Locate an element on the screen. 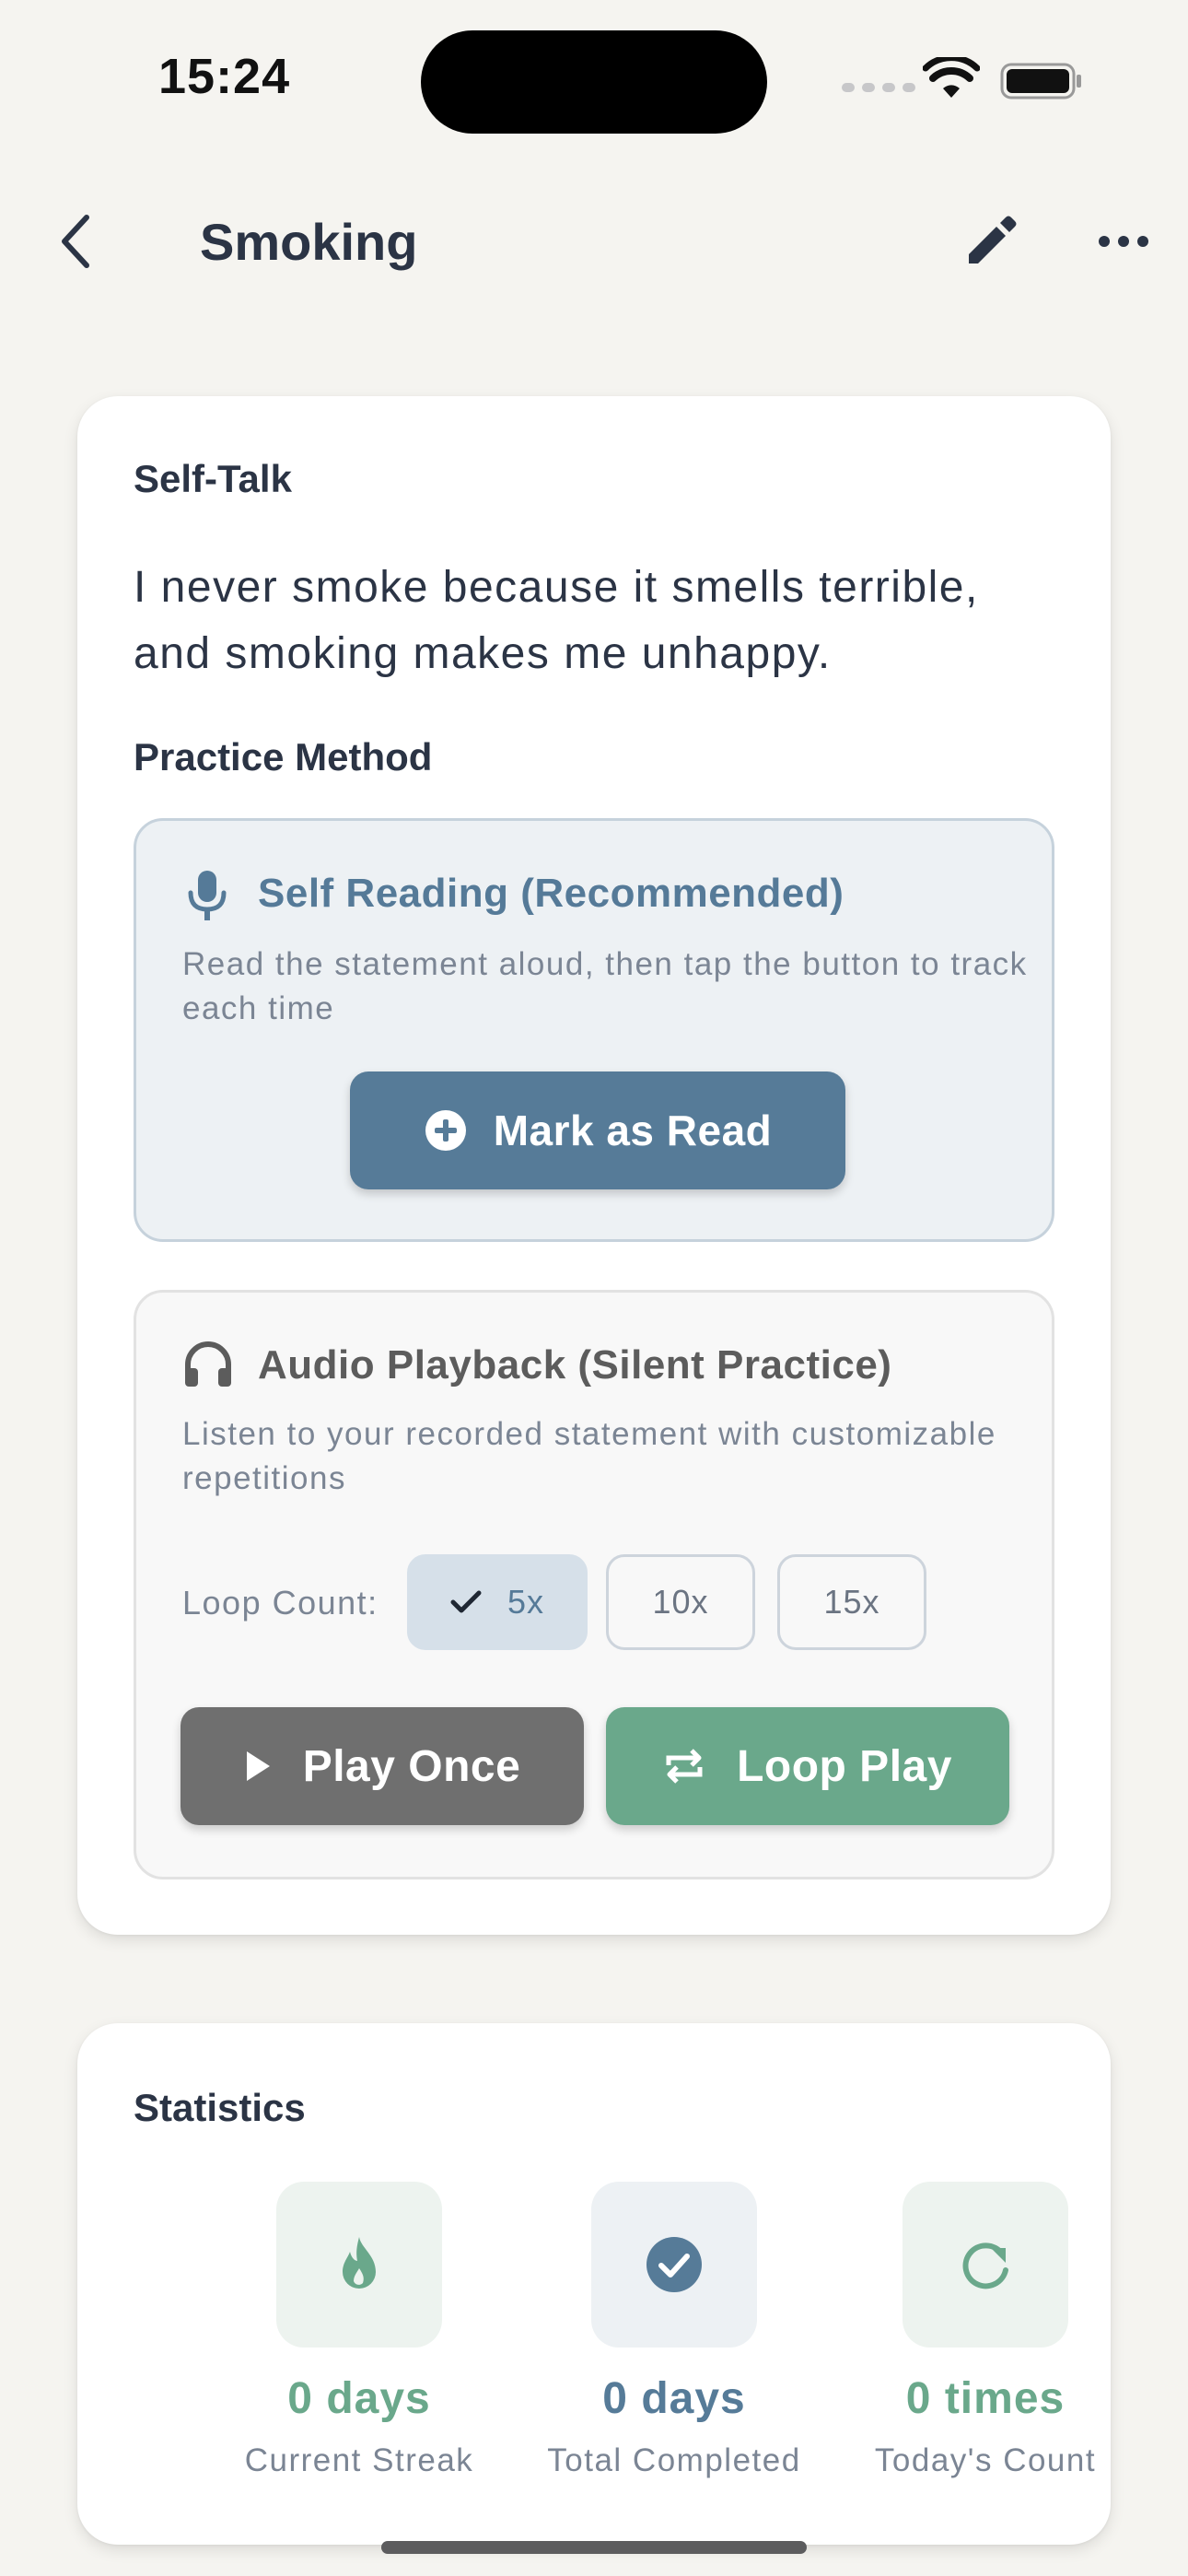 This screenshot has width=1188, height=2576. mark-as-read-button: Mark as Read is located at coordinates (597, 1130).